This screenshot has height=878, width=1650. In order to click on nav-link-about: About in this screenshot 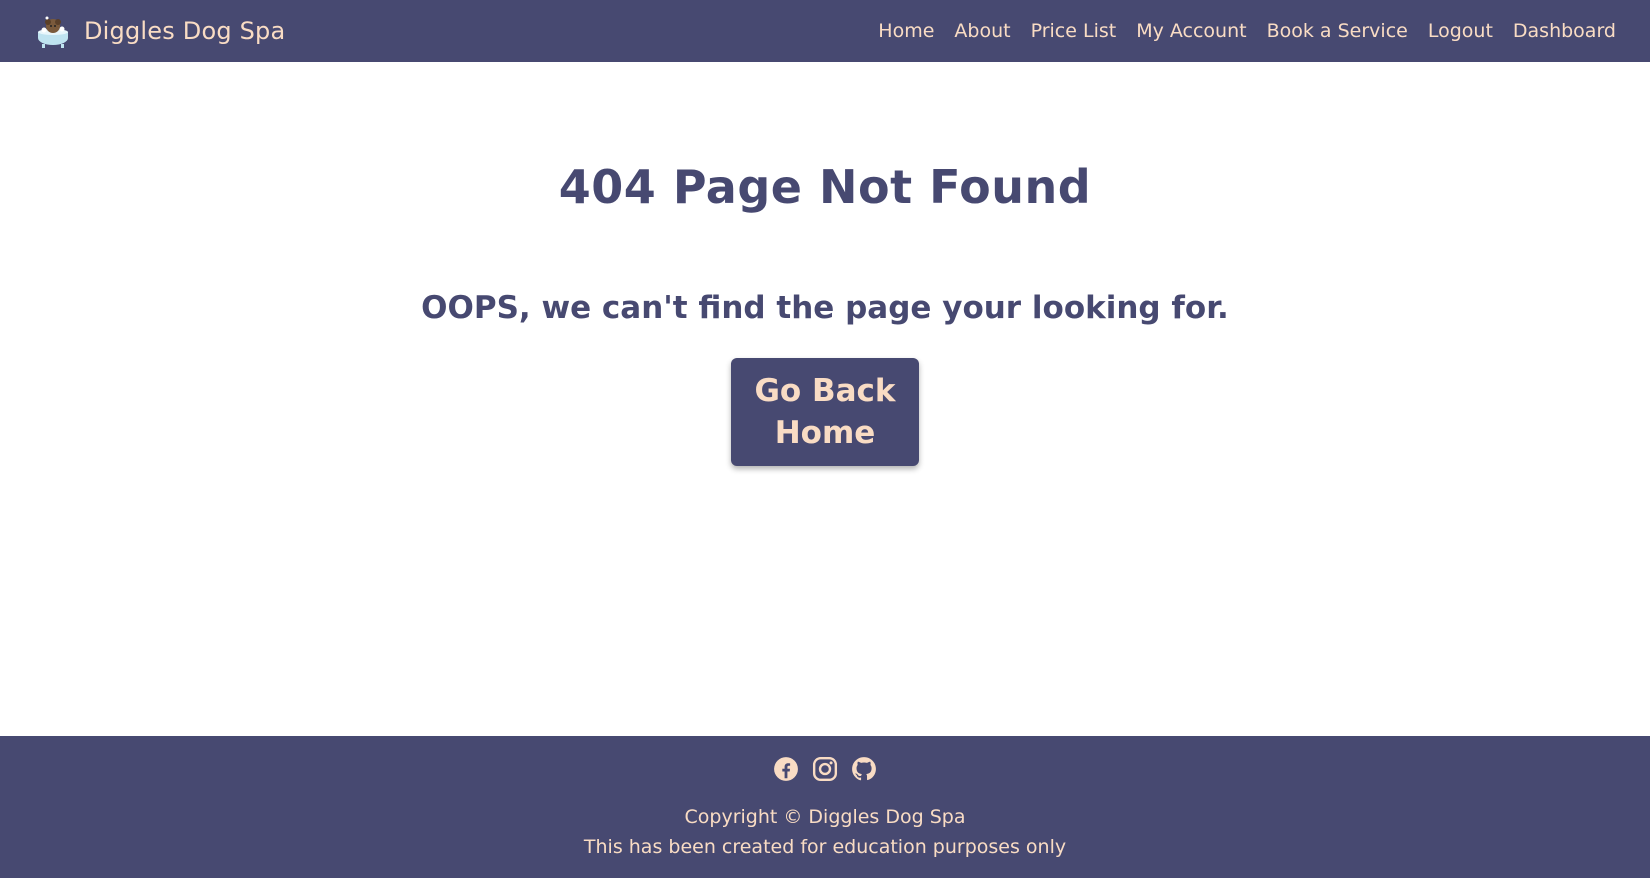, I will do `click(982, 31)`.